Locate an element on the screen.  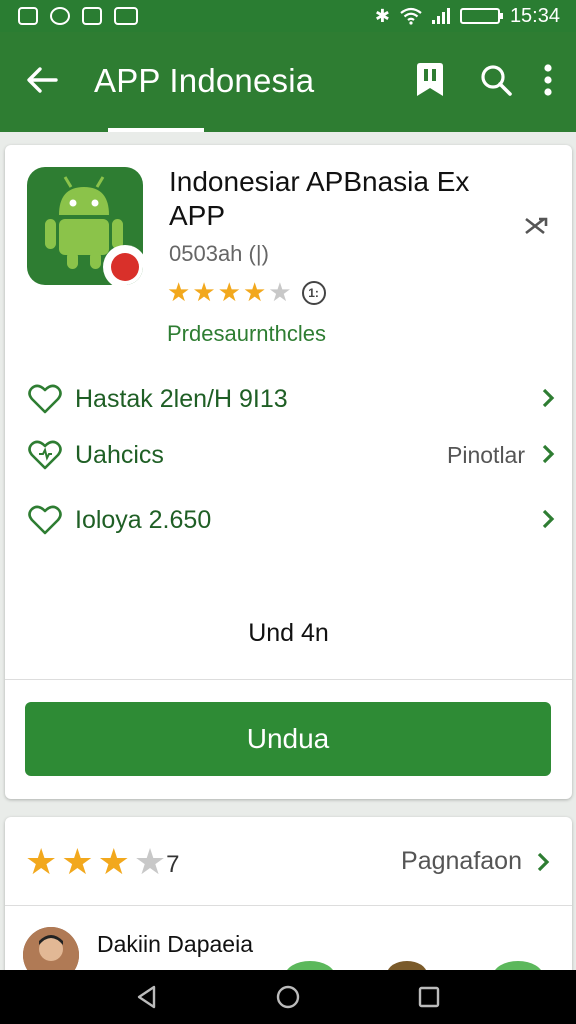
review-rating-stars: ★ ★ ★ ★ 7 is located at coordinates (102, 862).